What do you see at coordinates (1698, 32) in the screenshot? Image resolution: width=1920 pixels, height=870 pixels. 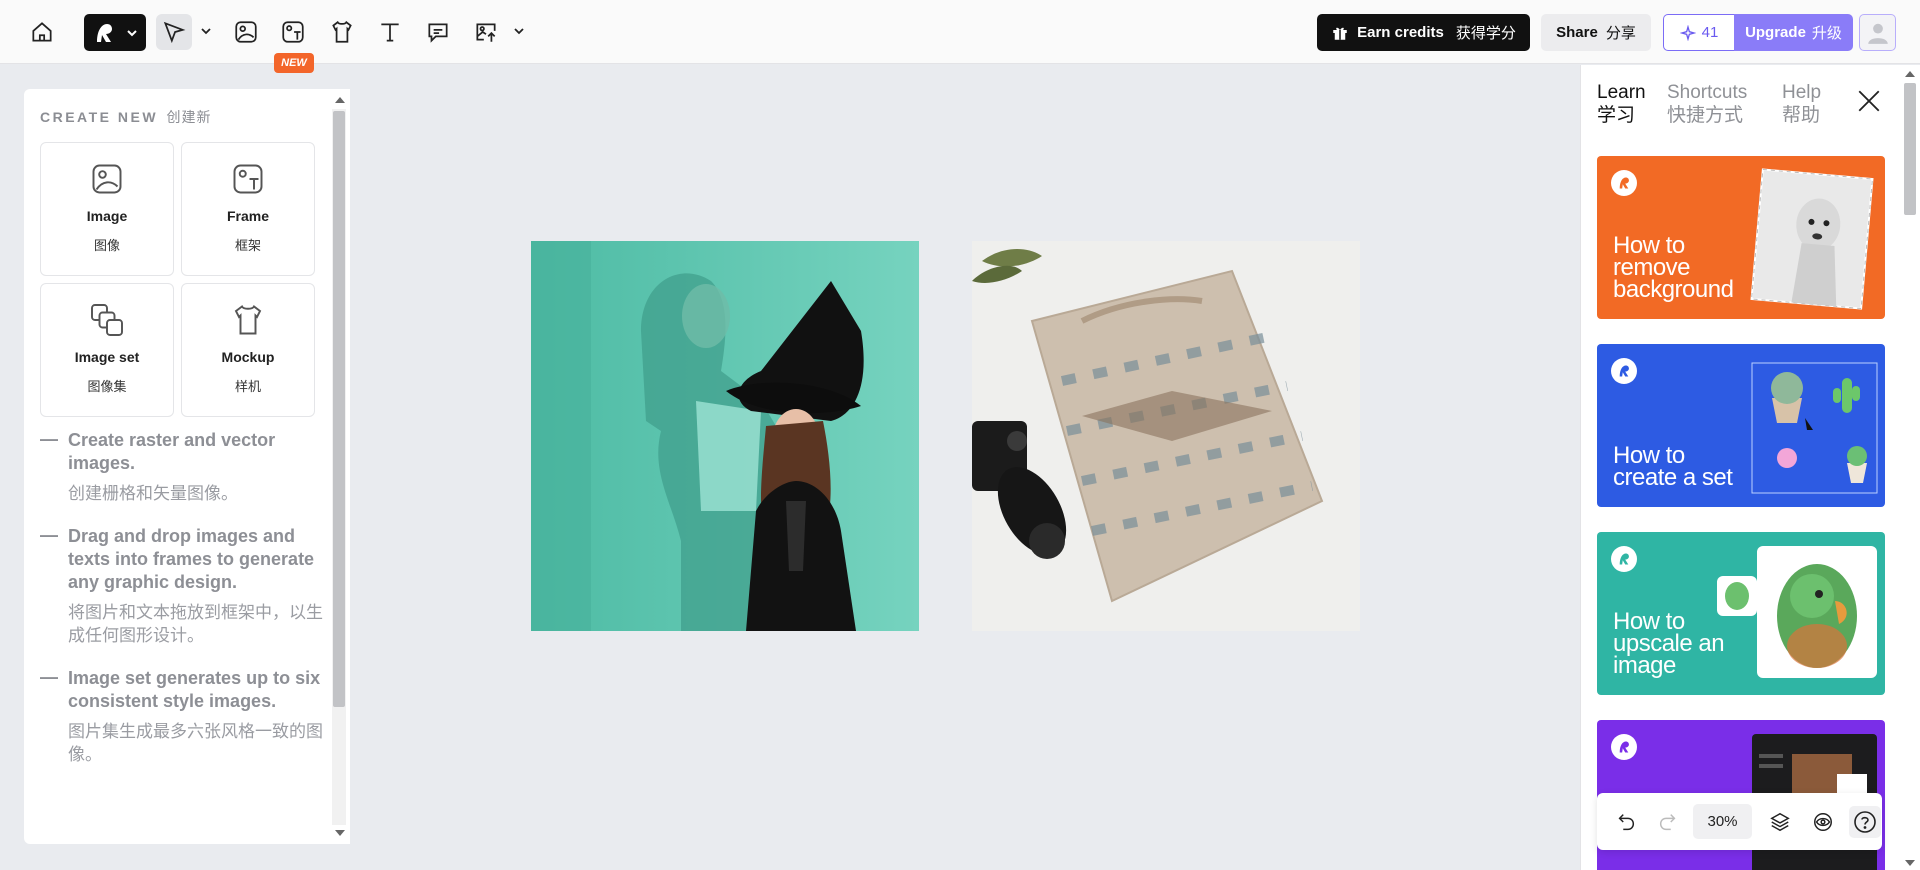 I see `credits-button: 41` at bounding box center [1698, 32].